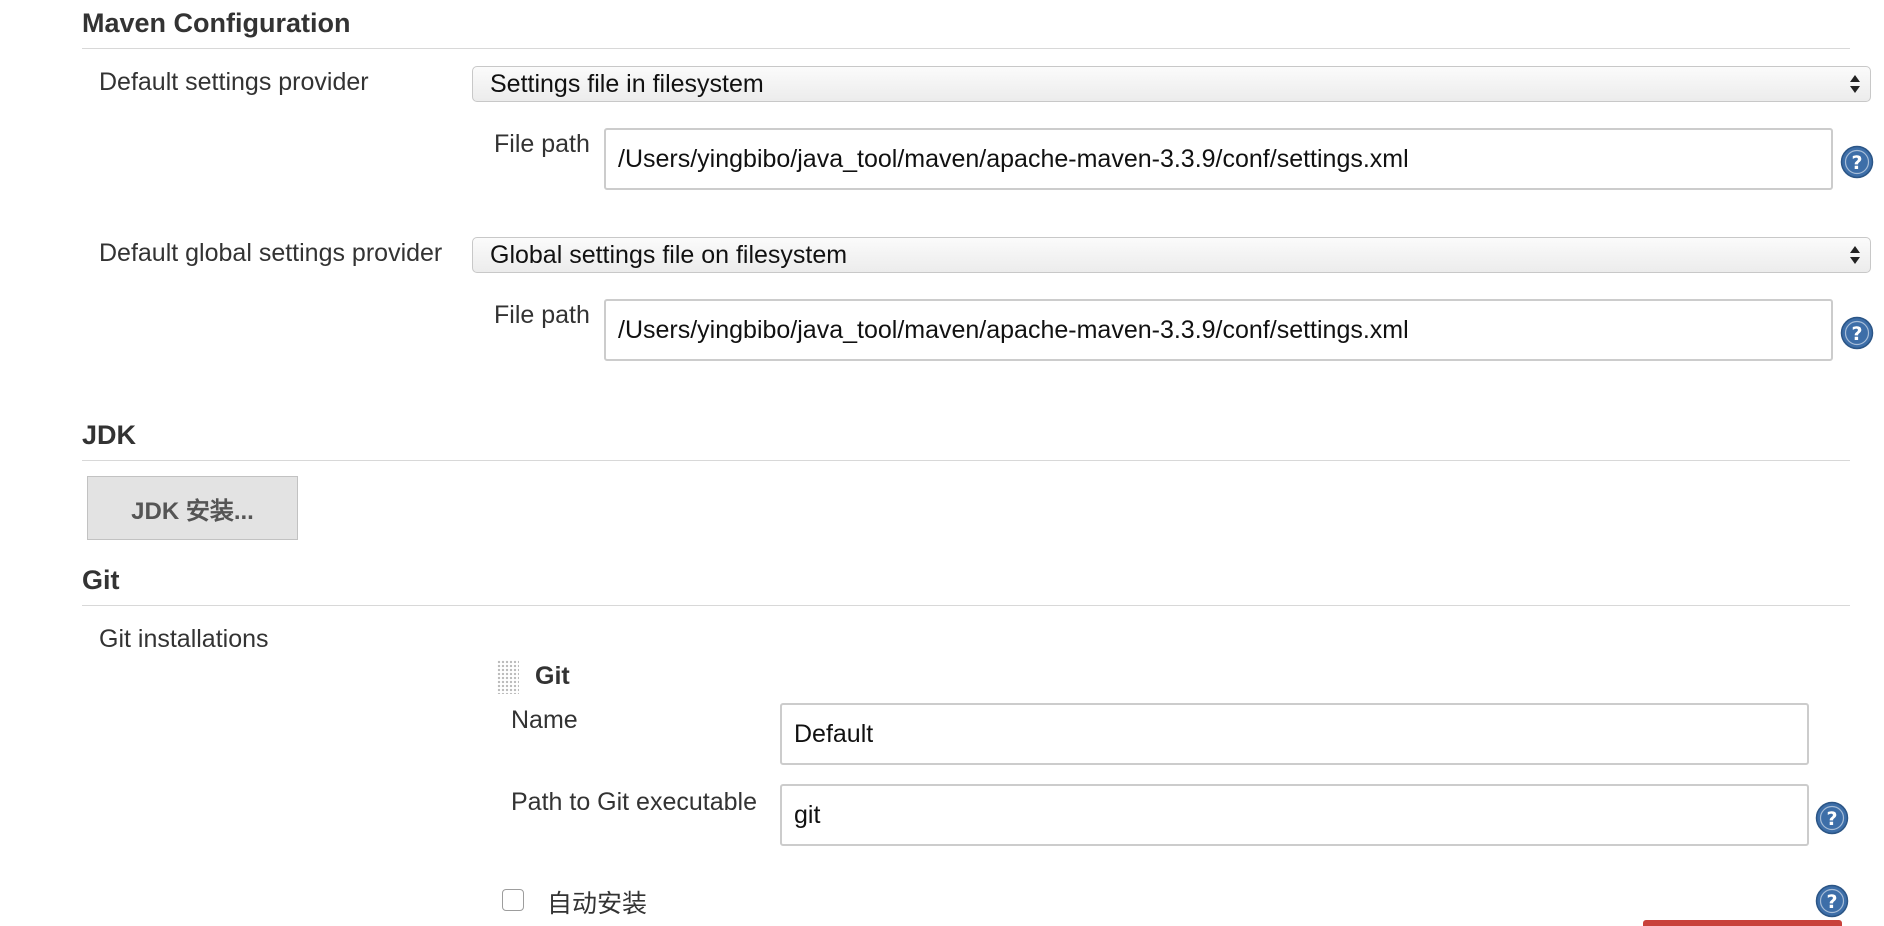 Image resolution: width=1884 pixels, height=926 pixels. I want to click on git-section-divider, so click(966, 605).